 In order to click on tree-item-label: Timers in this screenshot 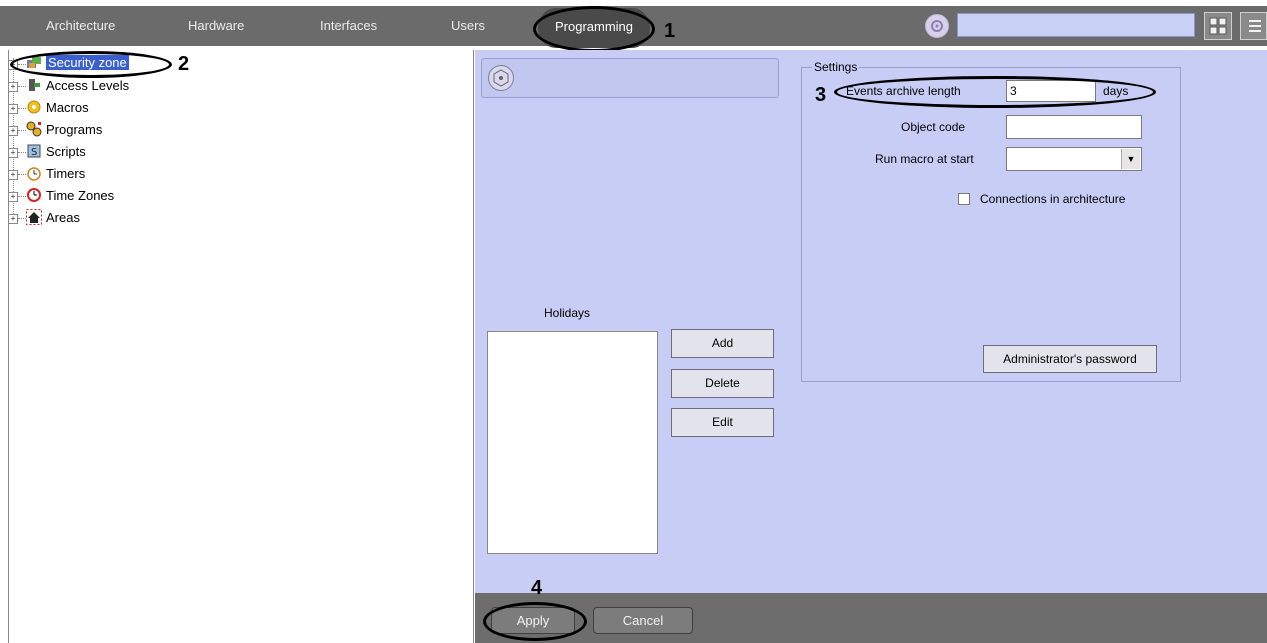, I will do `click(66, 173)`.